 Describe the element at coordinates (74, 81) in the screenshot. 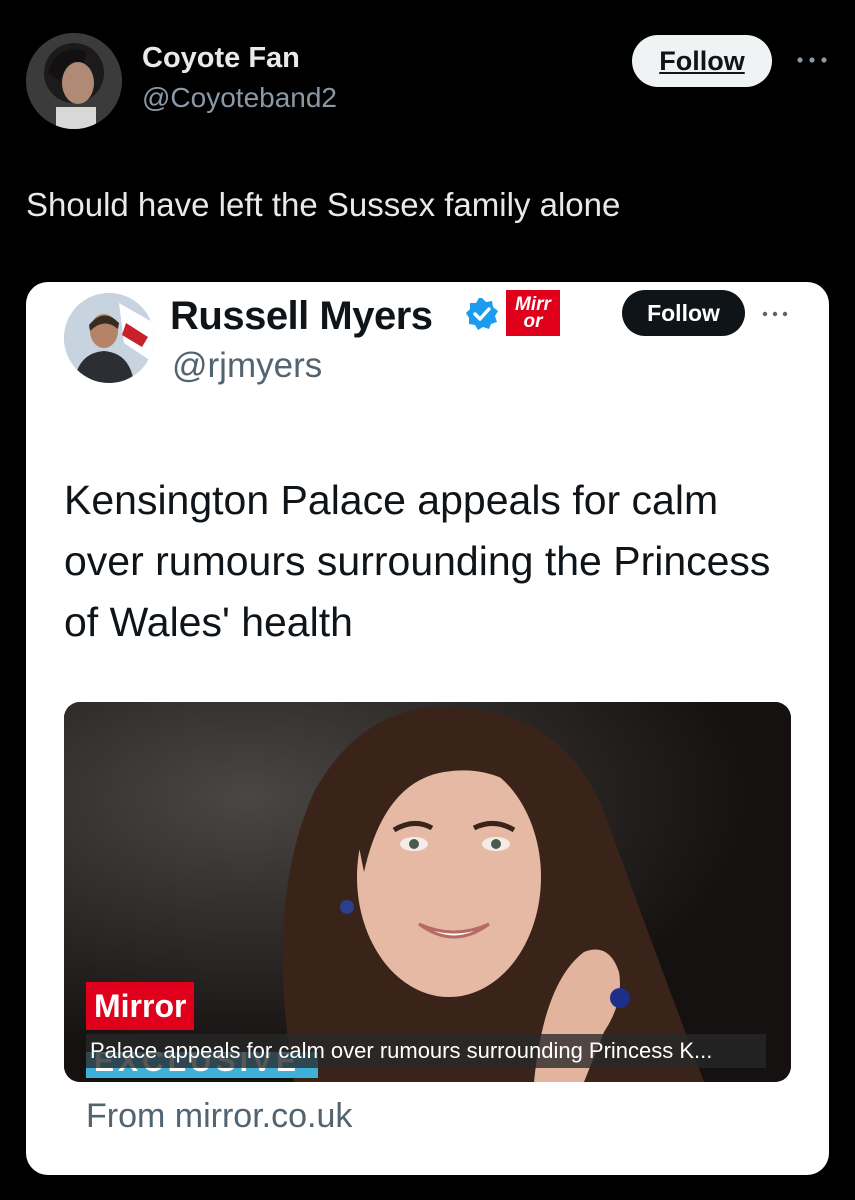

I see `avatar` at that location.